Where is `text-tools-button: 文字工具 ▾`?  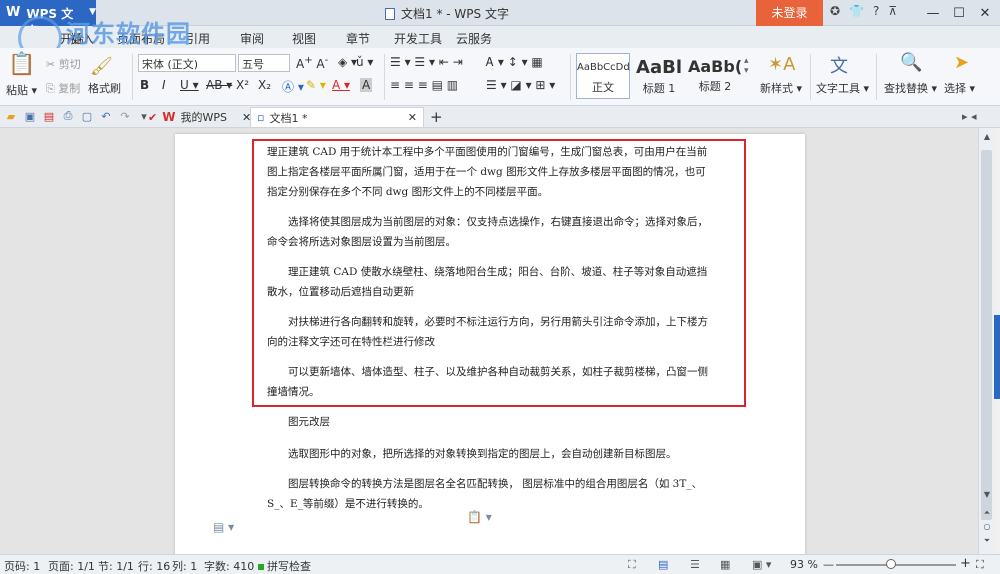
text-tools-button: 文字工具 ▾ is located at coordinates (842, 88).